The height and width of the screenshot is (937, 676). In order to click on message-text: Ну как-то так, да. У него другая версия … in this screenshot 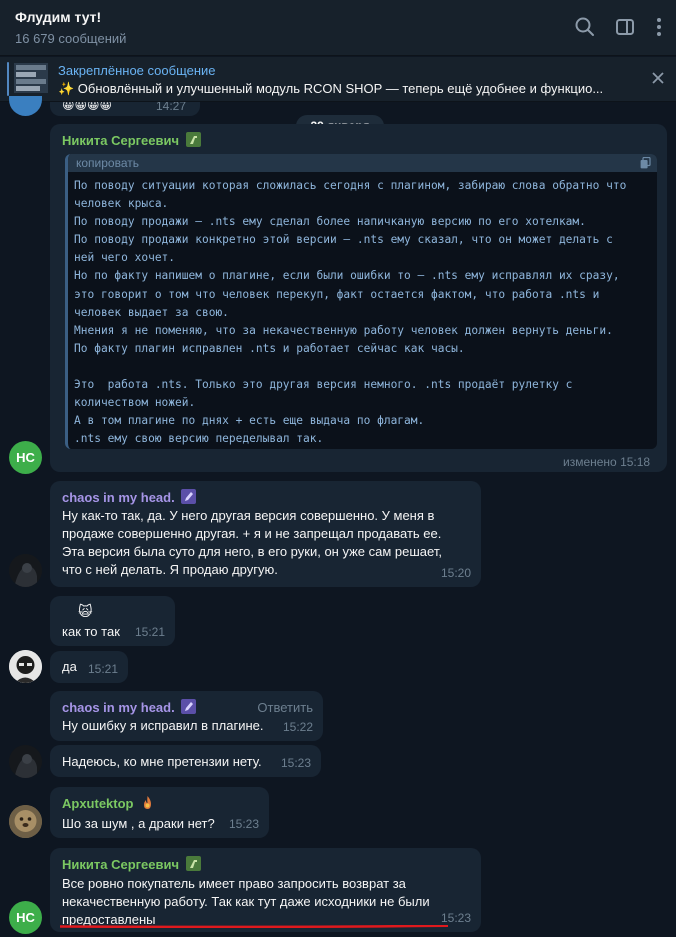, I will do `click(252, 542)`.